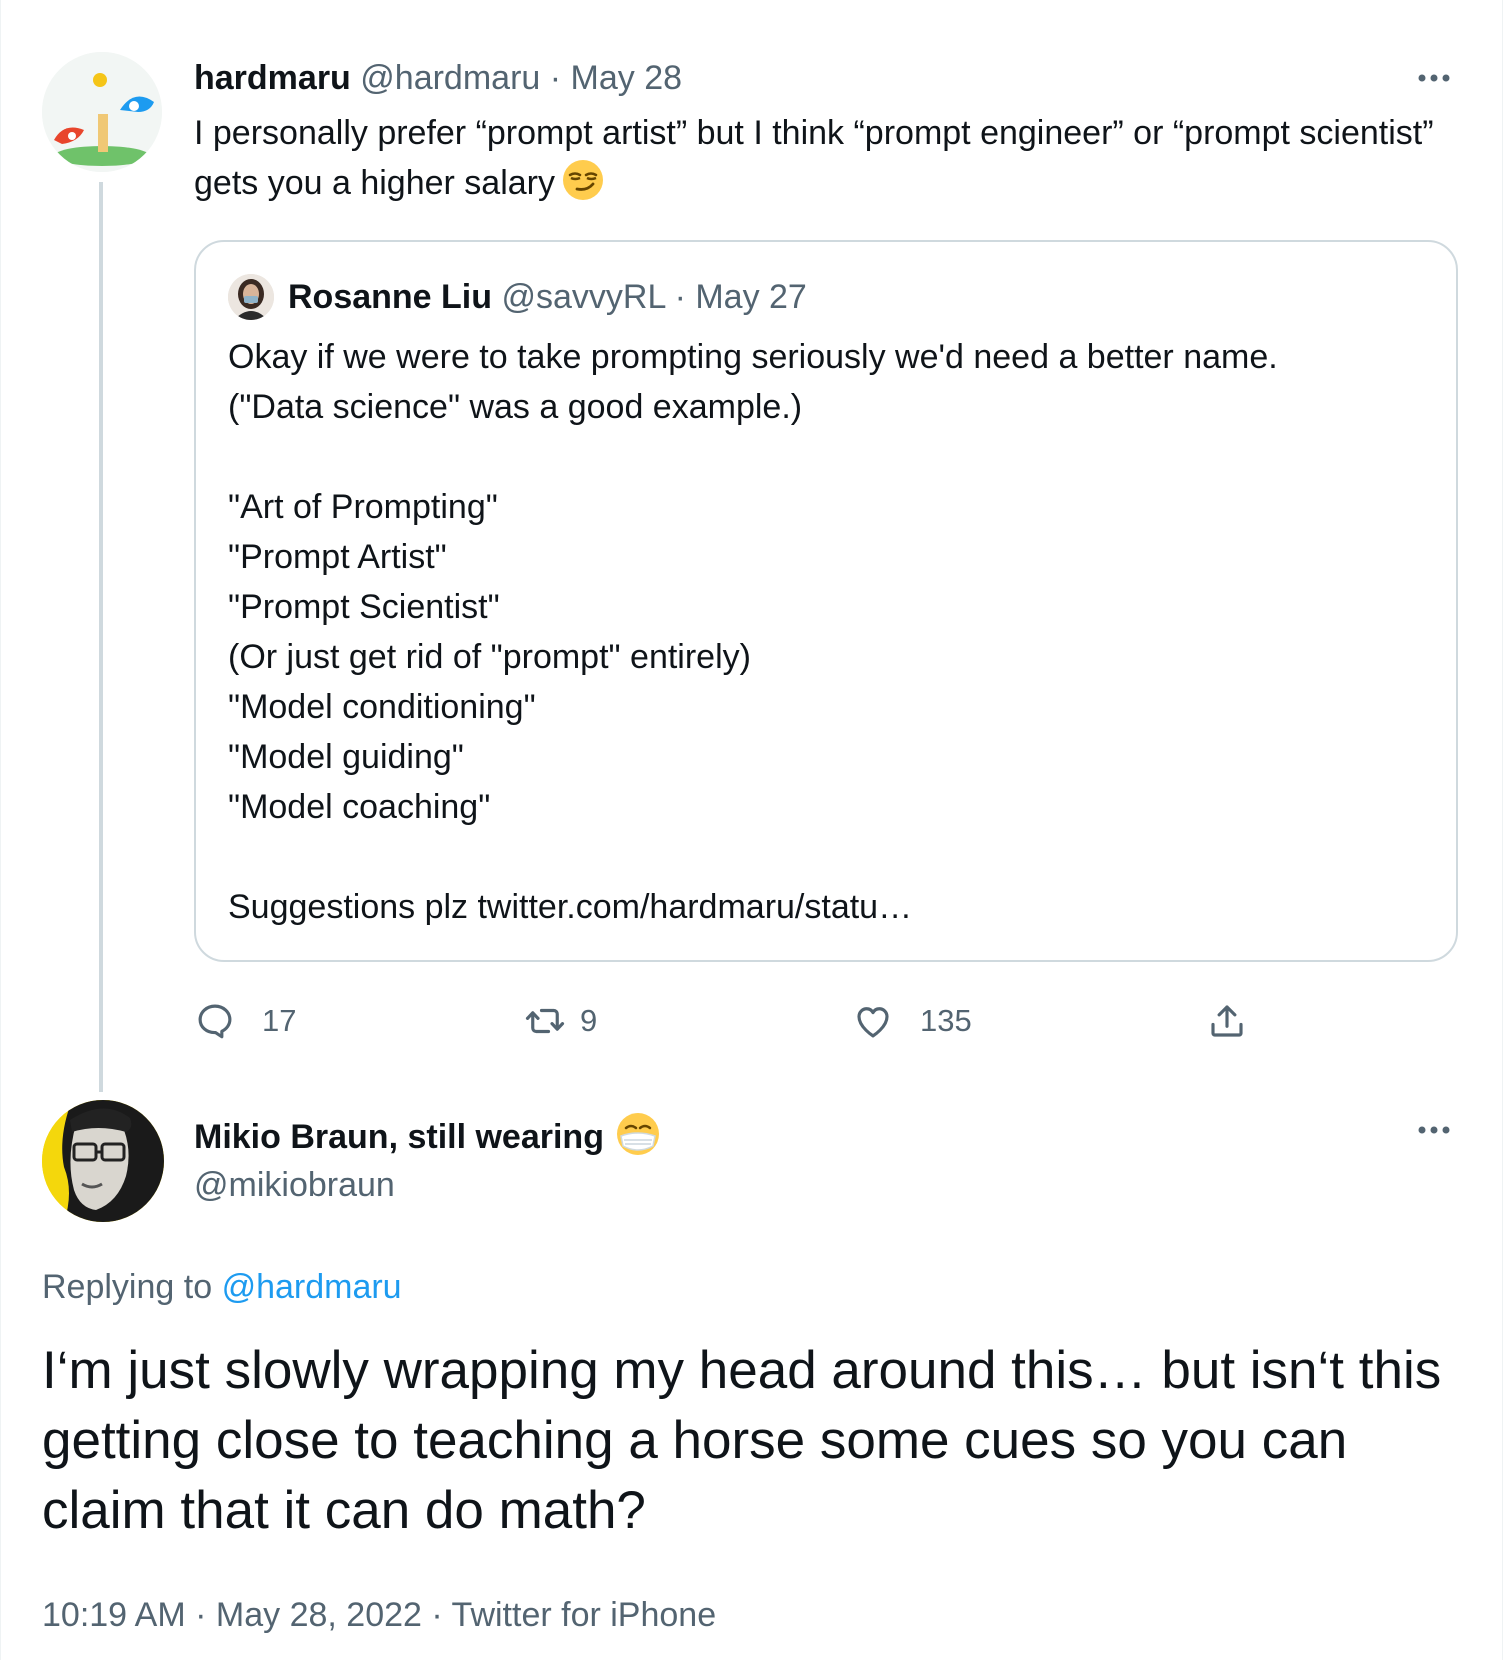 This screenshot has height=1660, width=1505. Describe the element at coordinates (114, 1615) in the screenshot. I see `tweet2-time: 10:19 AM` at that location.